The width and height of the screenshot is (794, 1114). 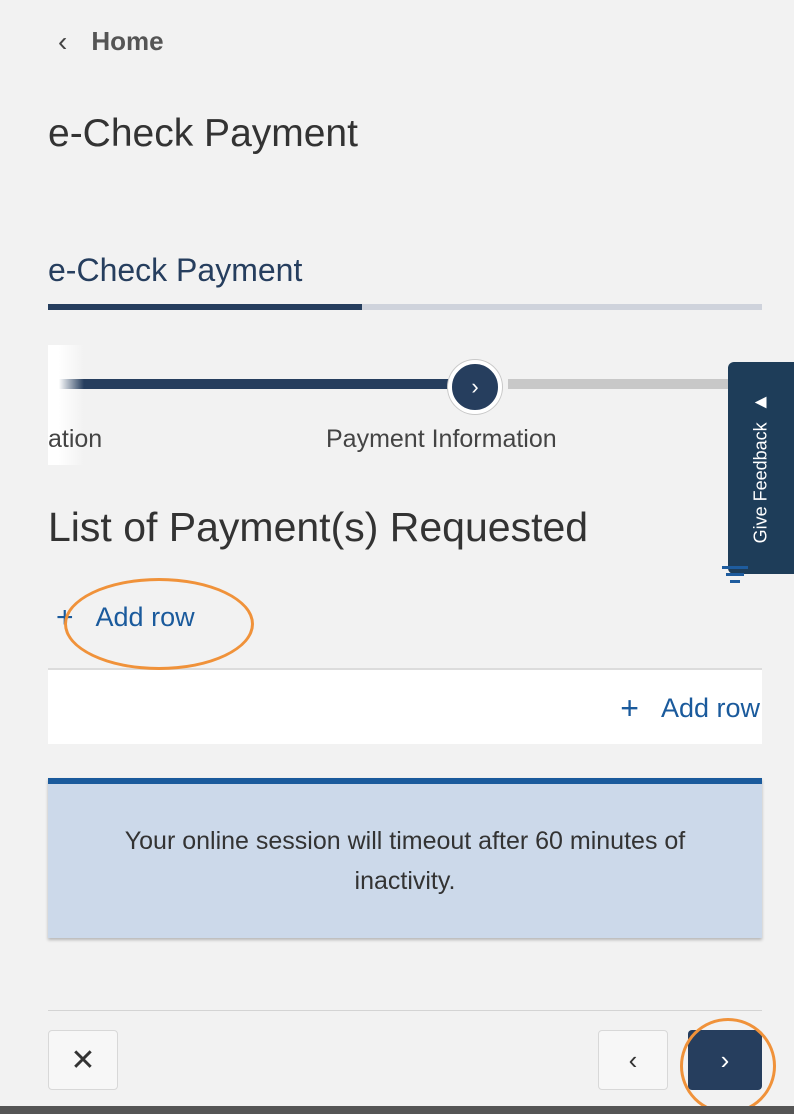 I want to click on table-add-row-button: + Add row, so click(x=690, y=708).